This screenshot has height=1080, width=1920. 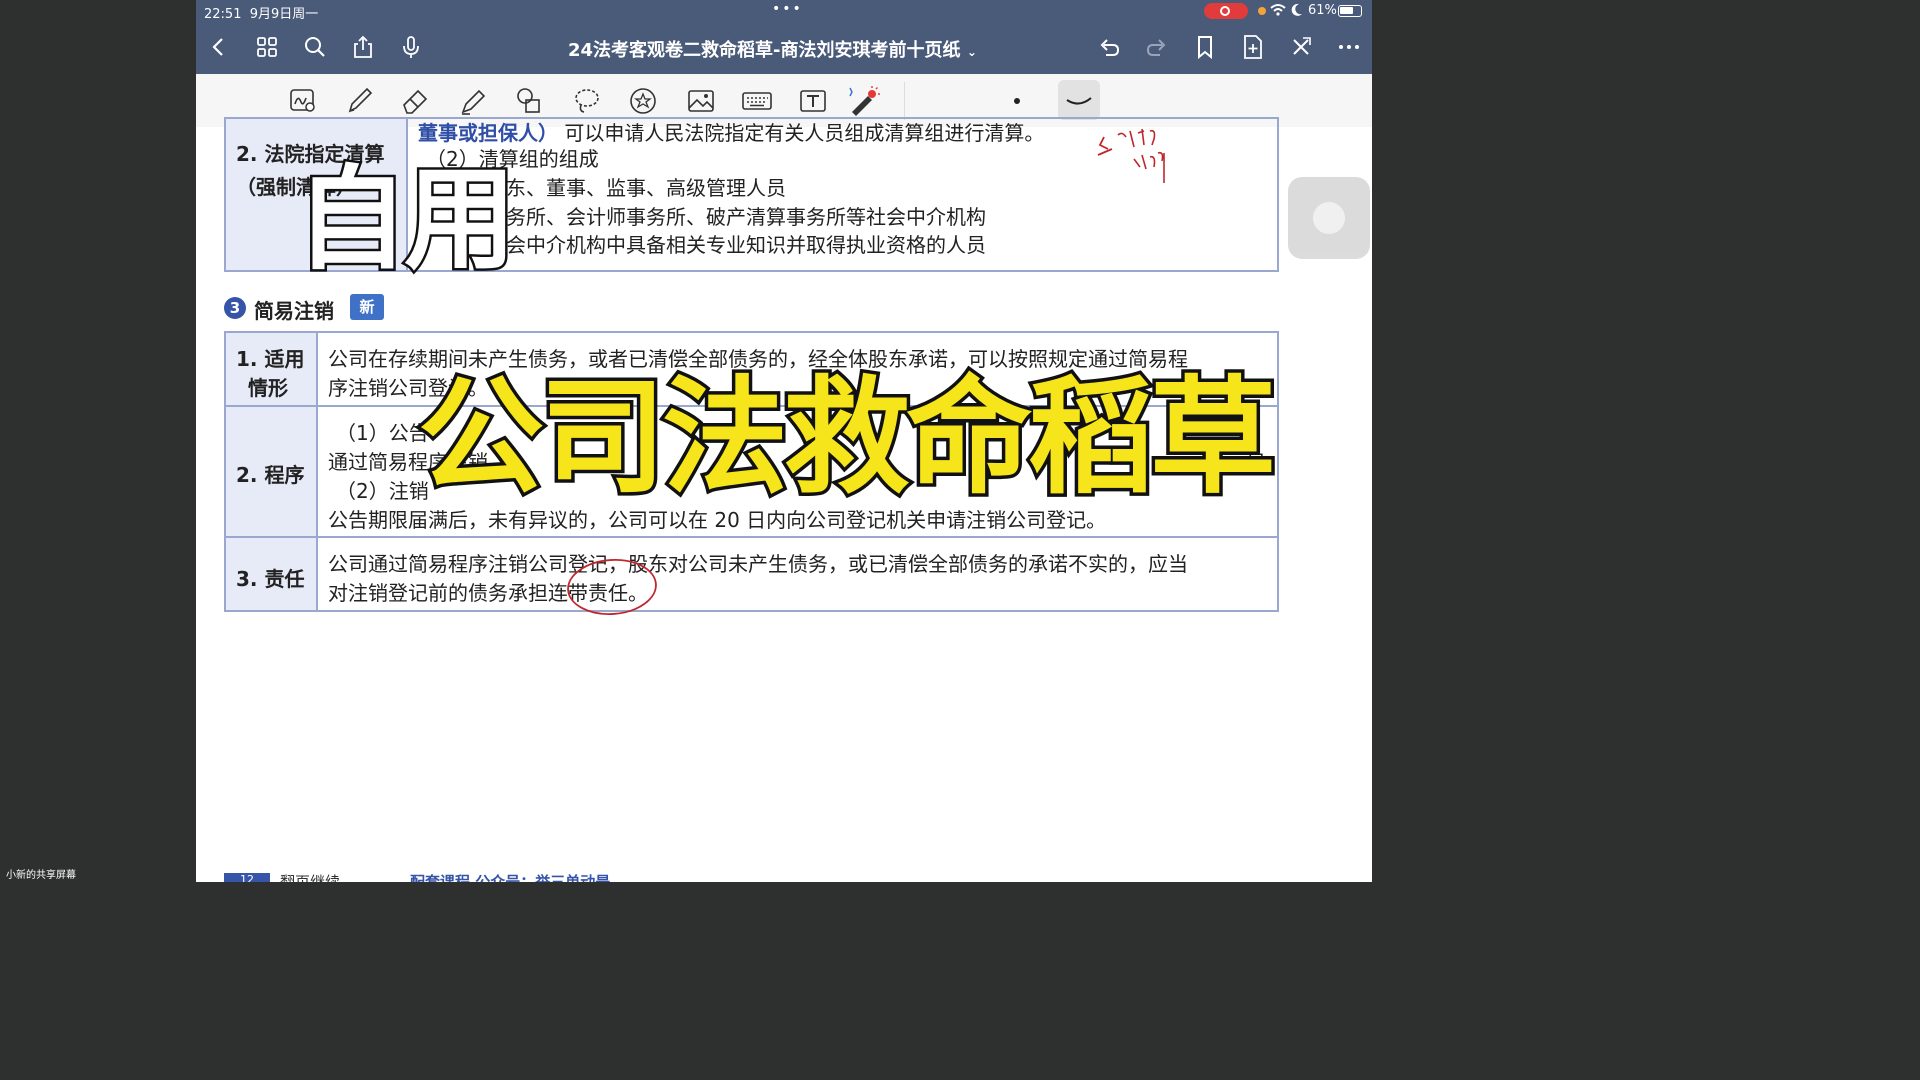 What do you see at coordinates (261, 14) in the screenshot?
I see `status-time: 22:51 9月9日周一` at bounding box center [261, 14].